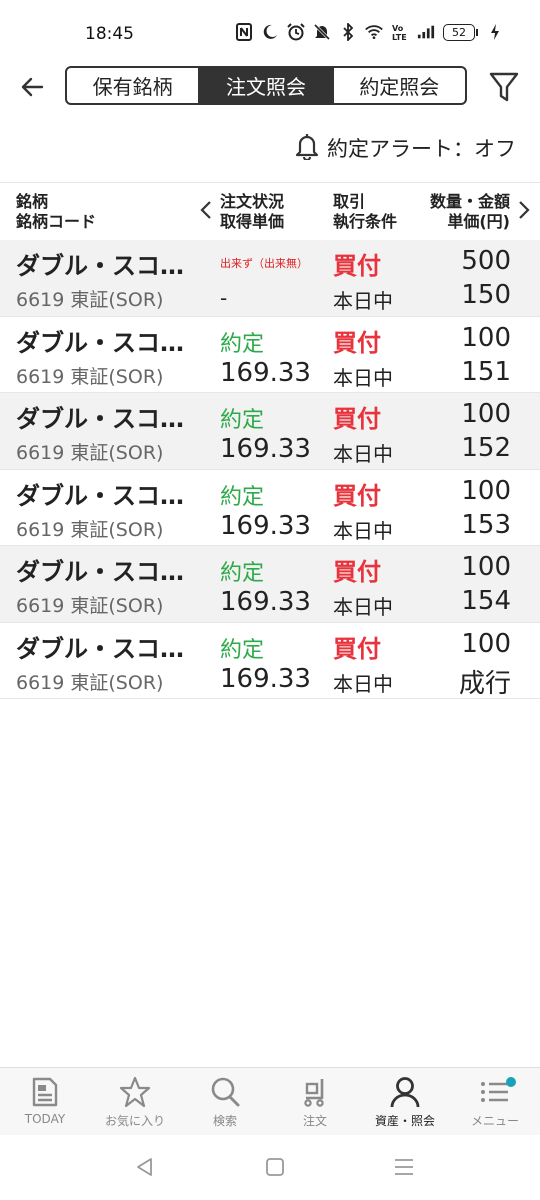  What do you see at coordinates (135, 1092) in the screenshot?
I see `star-icon` at bounding box center [135, 1092].